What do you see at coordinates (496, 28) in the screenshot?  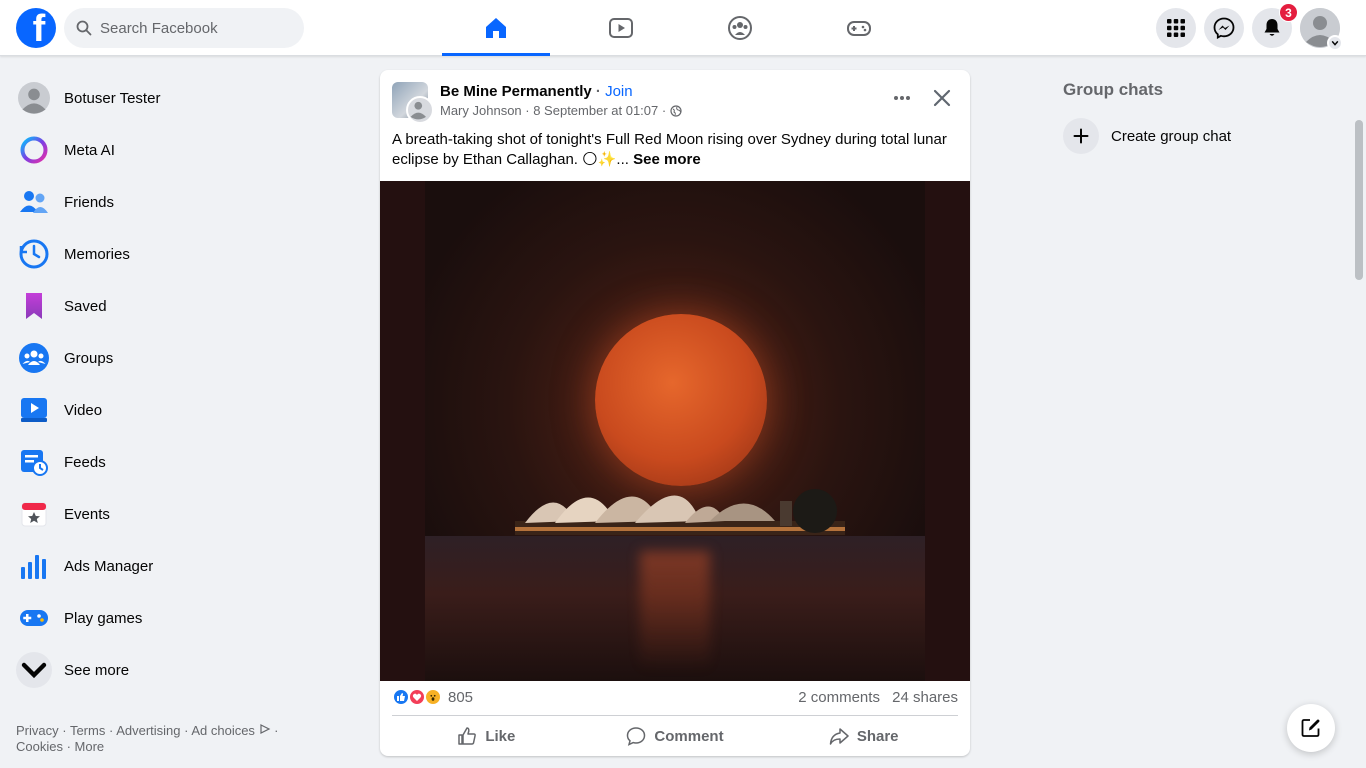 I see `home-icon` at bounding box center [496, 28].